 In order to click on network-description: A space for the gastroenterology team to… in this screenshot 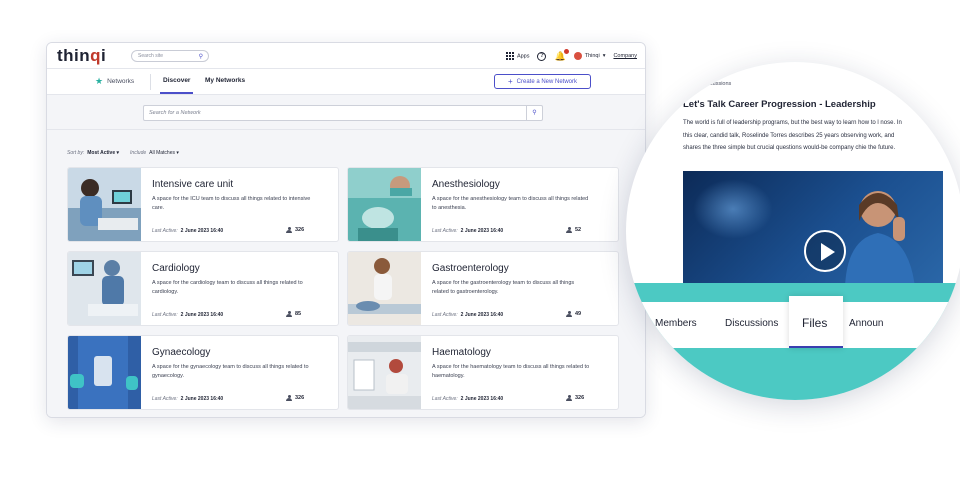, I will do `click(503, 287)`.